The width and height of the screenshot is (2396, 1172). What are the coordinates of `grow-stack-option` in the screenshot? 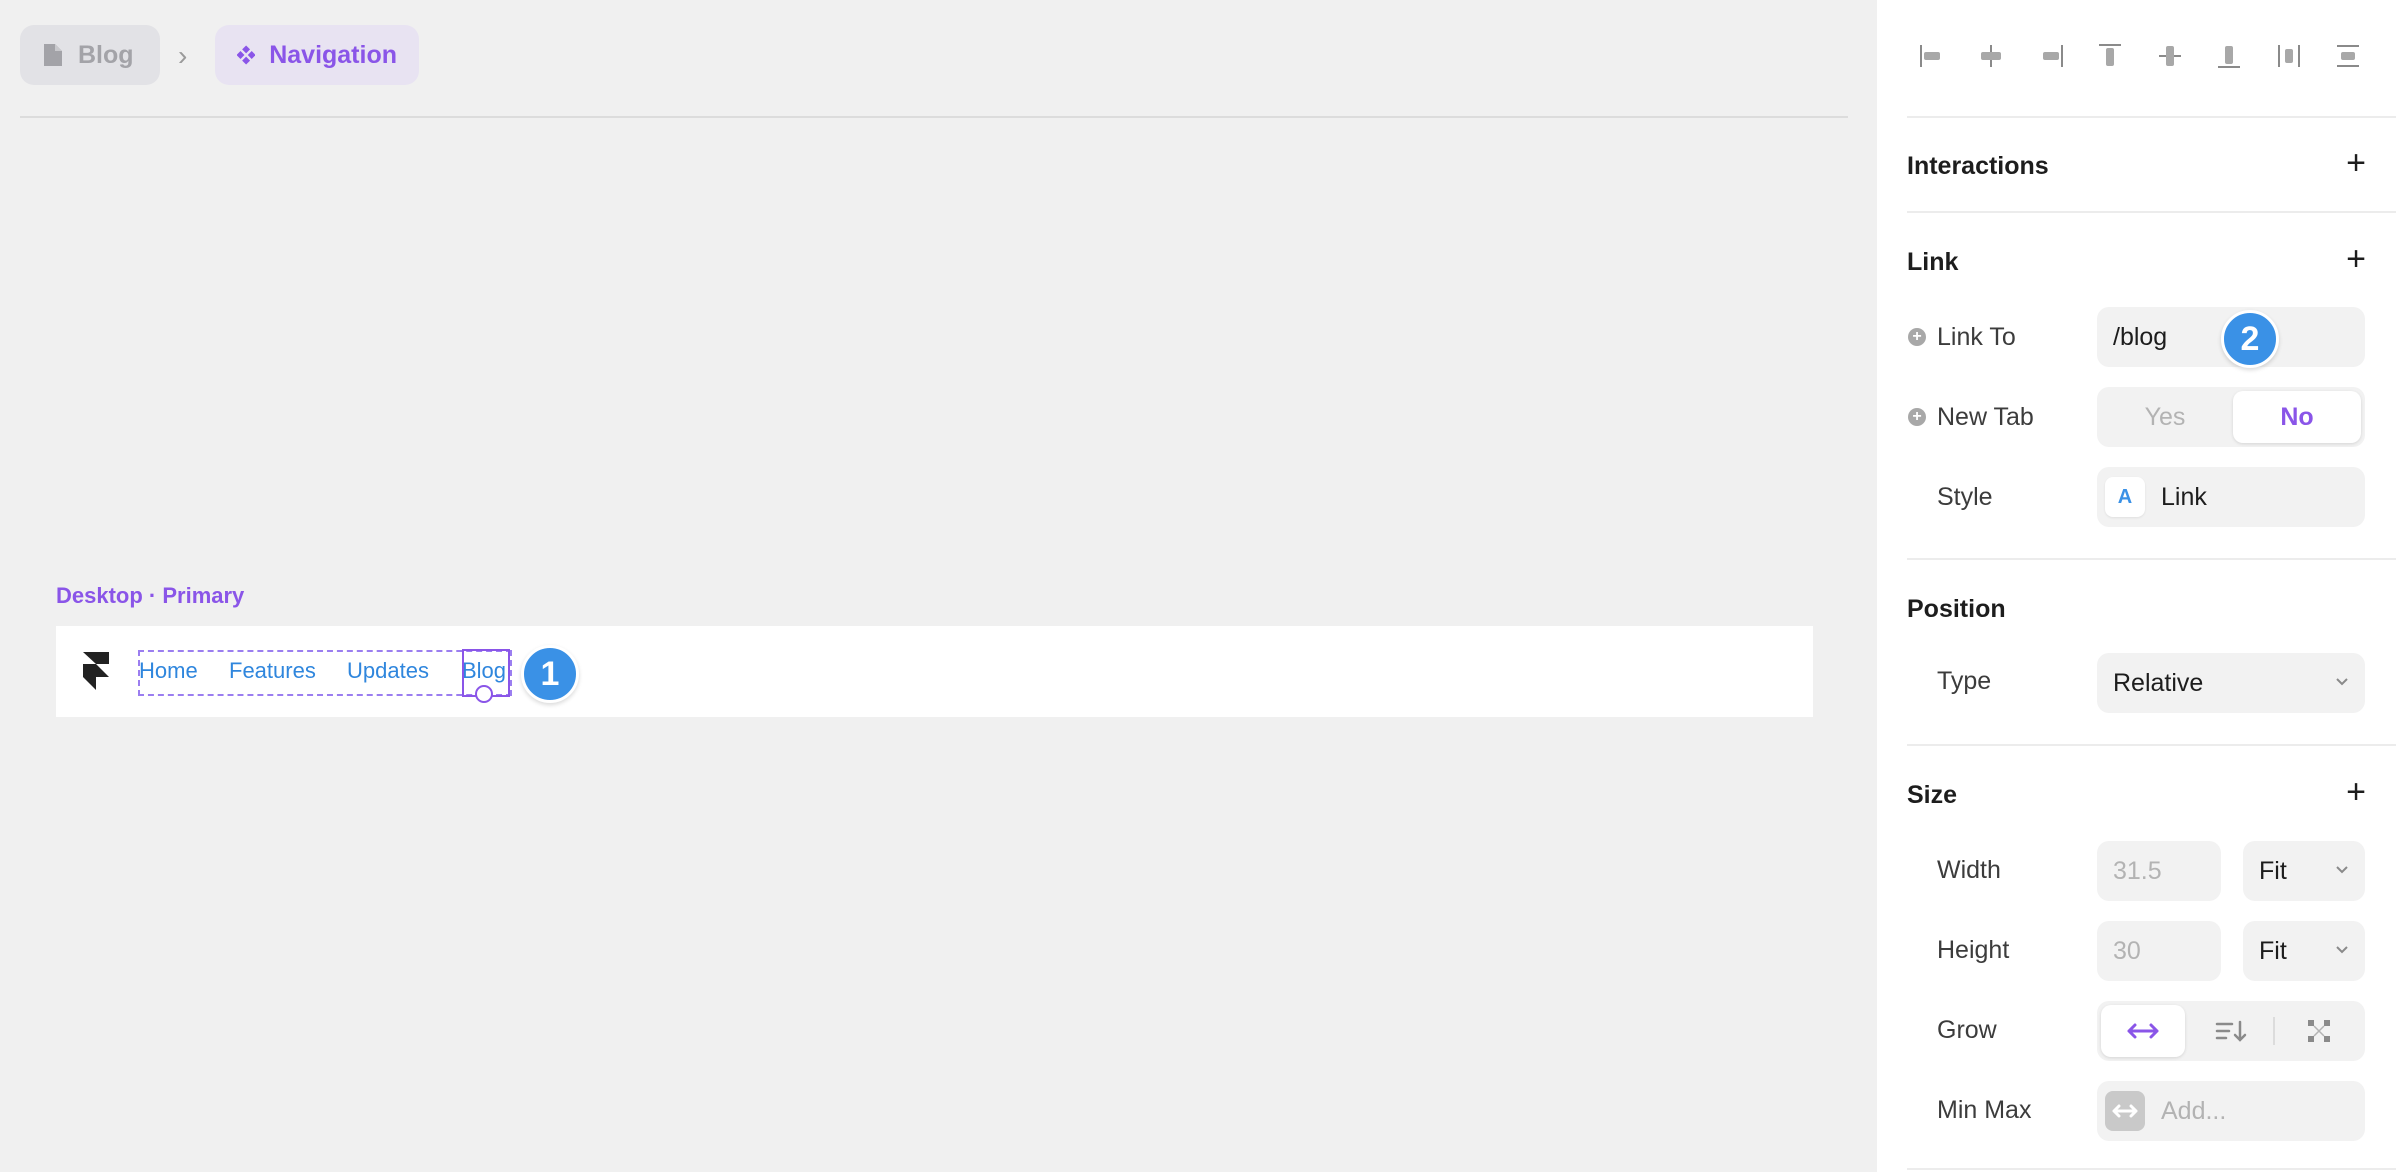 It's located at (2231, 1031).